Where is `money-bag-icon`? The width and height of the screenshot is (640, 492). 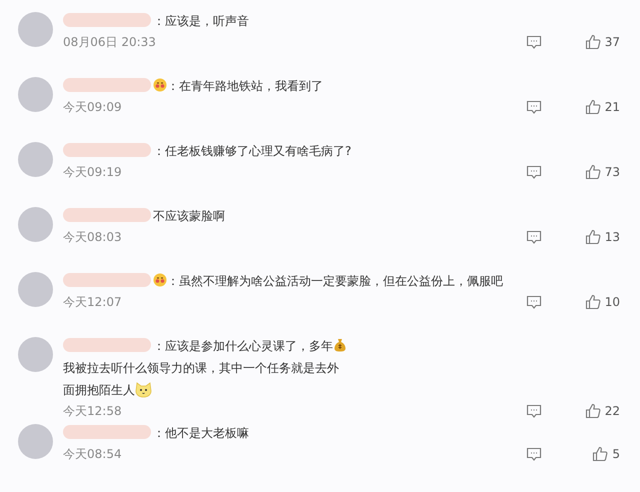
money-bag-icon is located at coordinates (340, 345).